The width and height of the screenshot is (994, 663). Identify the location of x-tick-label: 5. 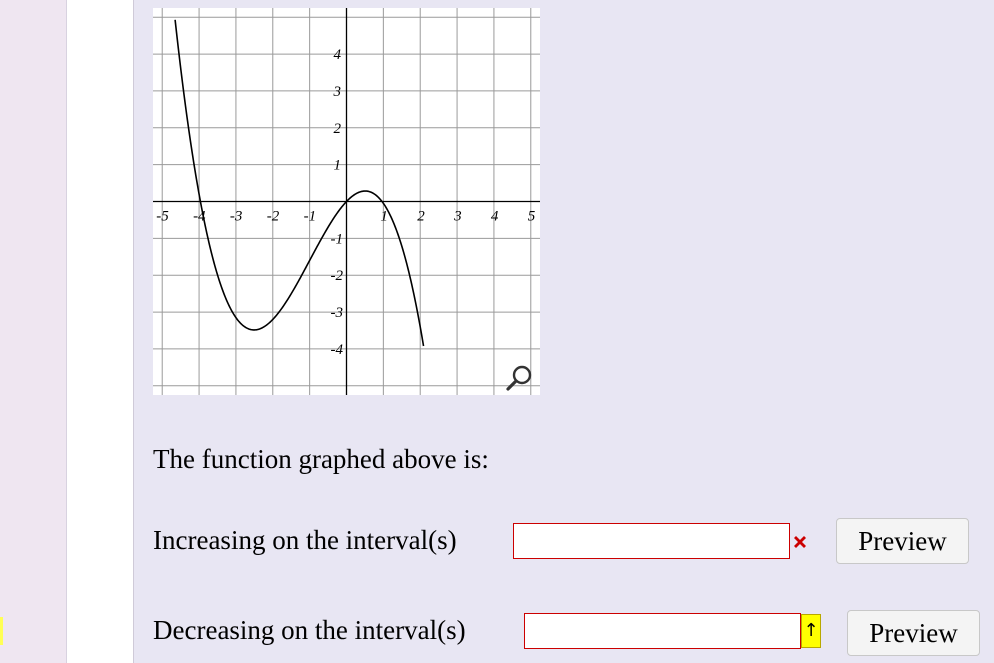
(532, 217).